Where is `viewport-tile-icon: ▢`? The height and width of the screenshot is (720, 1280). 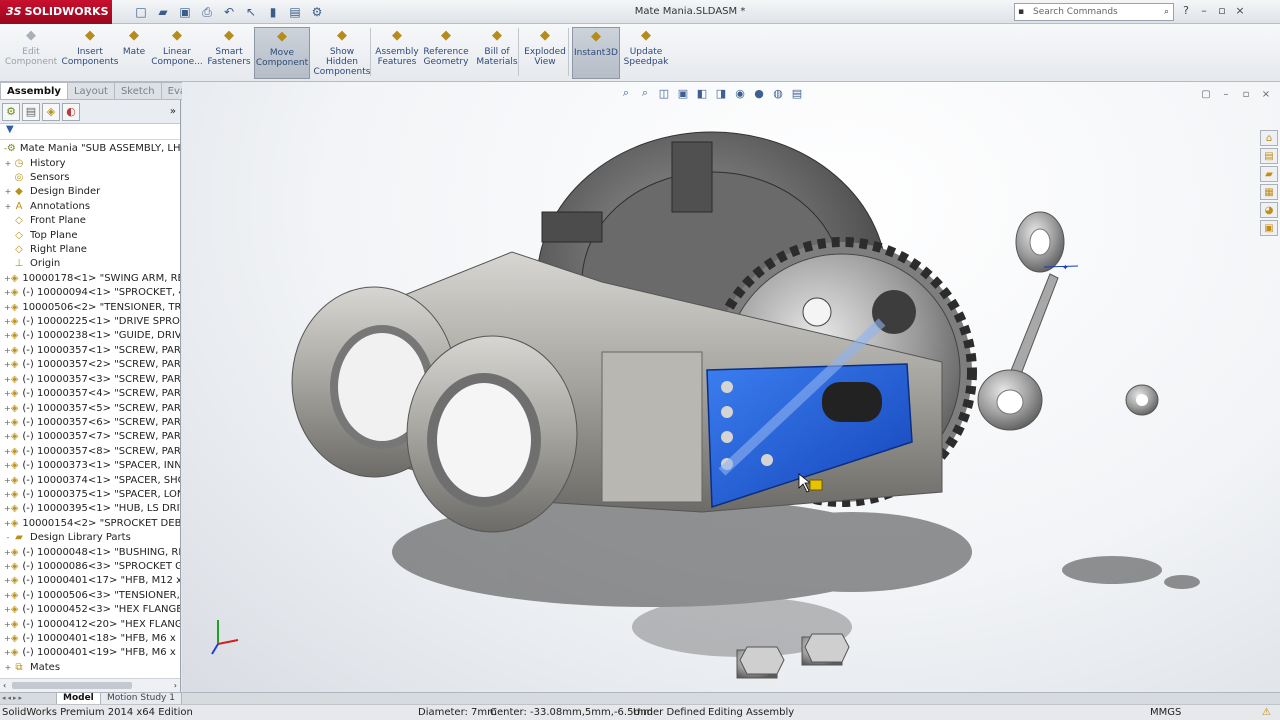 viewport-tile-icon: ▢ is located at coordinates (1206, 94).